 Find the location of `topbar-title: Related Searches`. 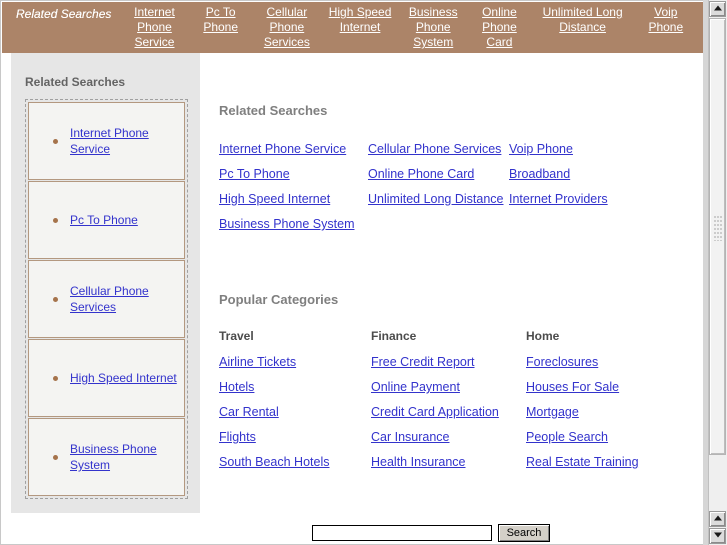

topbar-title: Related Searches is located at coordinates (64, 14).